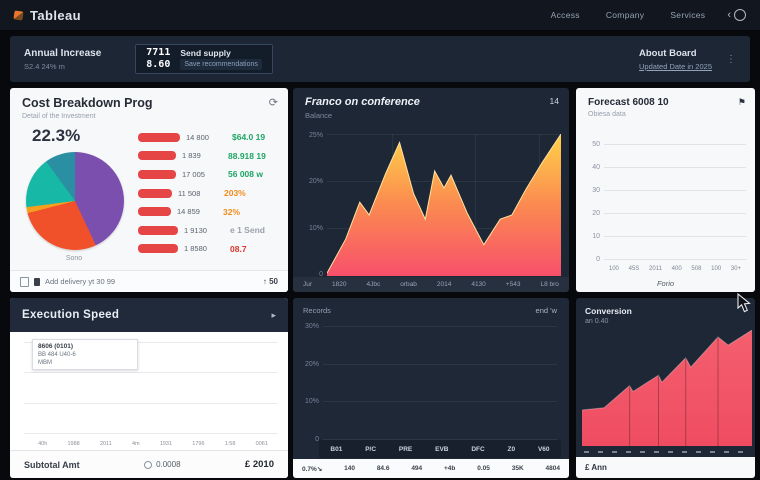 This screenshot has width=760, height=480. I want to click on more-options-icon: ⋮, so click(731, 59).